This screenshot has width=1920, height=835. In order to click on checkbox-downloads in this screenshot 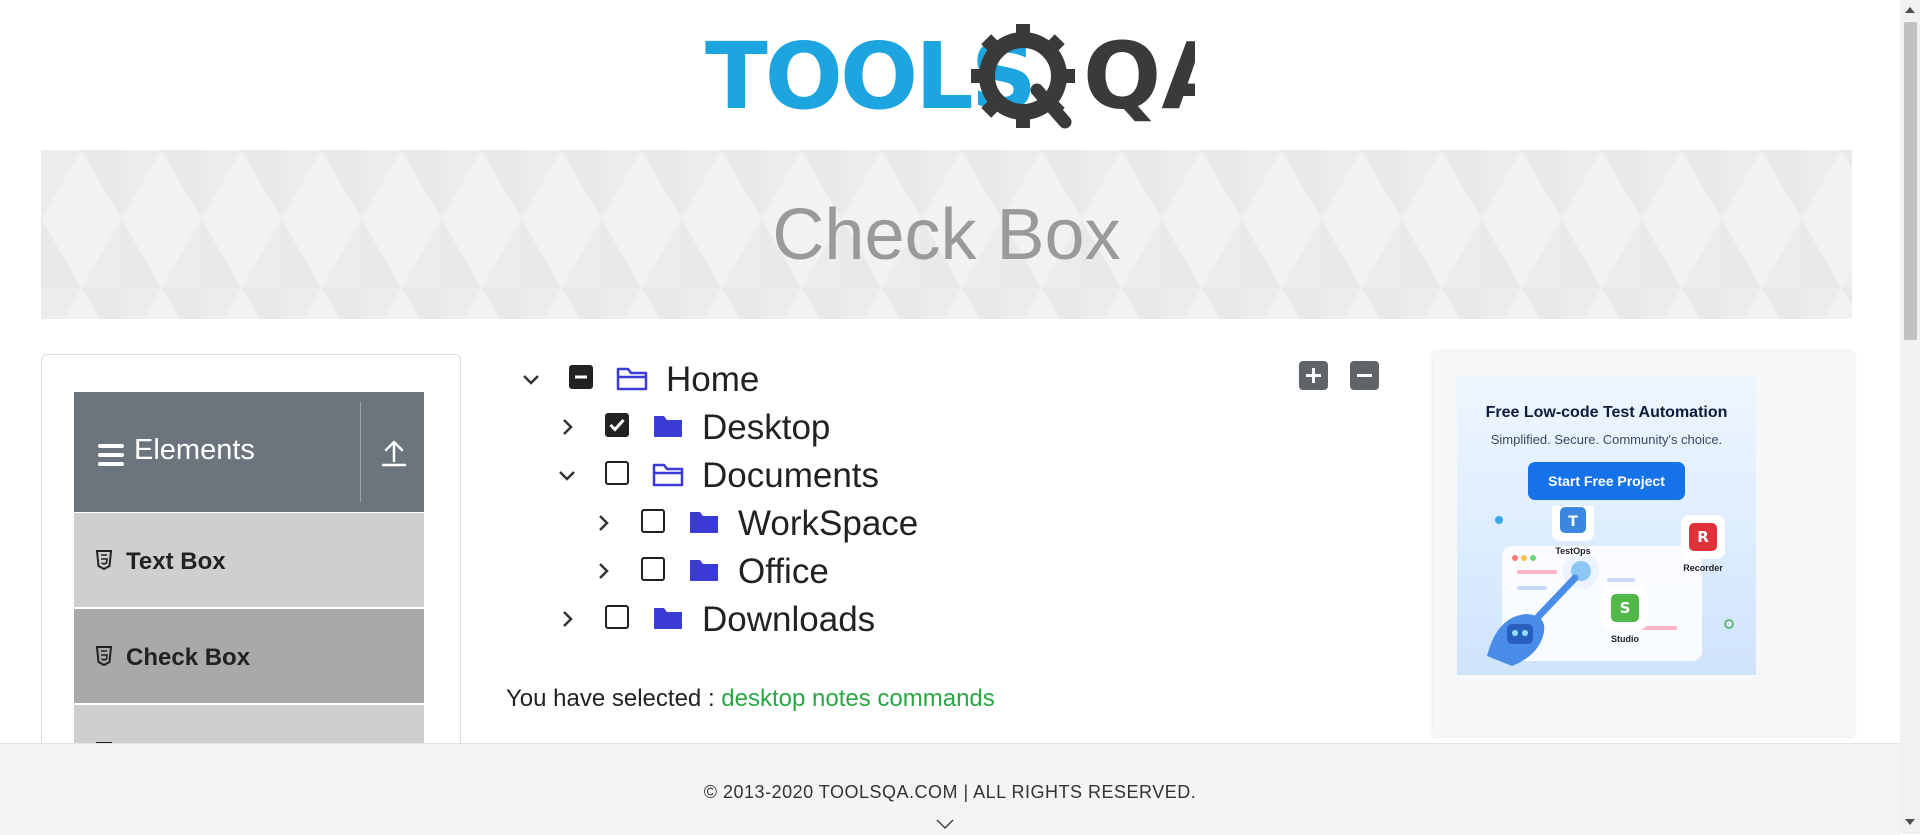, I will do `click(617, 617)`.